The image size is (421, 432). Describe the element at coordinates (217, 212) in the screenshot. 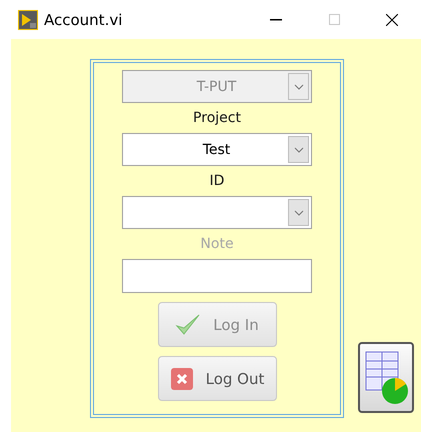

I see `dropdown` at that location.